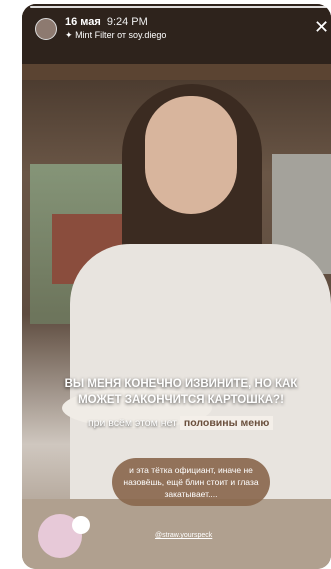 This screenshot has height=569, width=331. I want to click on story-progress-bar, so click(178, 7).